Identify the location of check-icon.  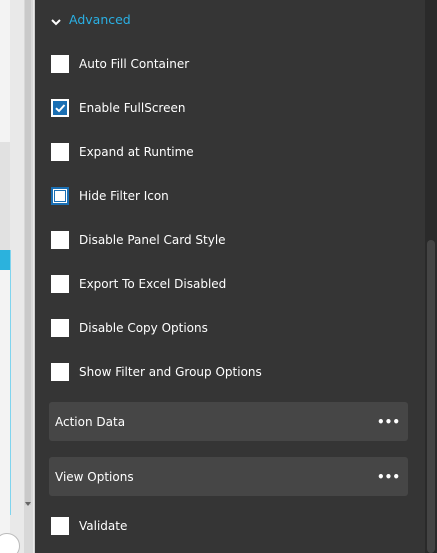
(60, 108).